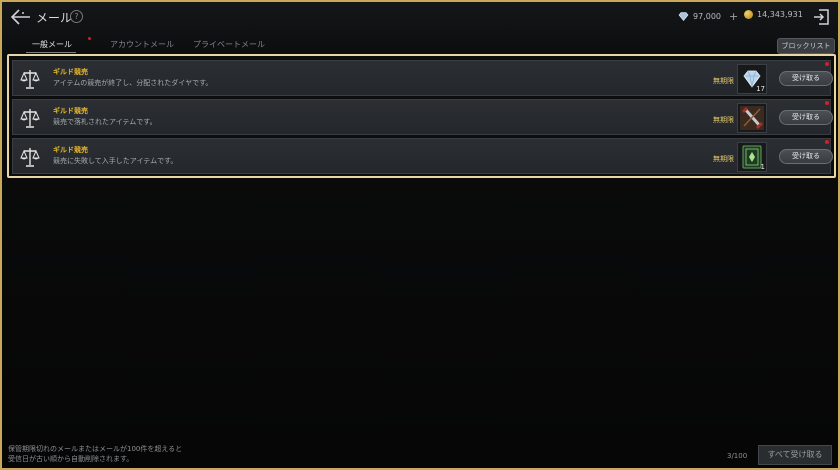  I want to click on back-arrow-icon, so click(21, 17).